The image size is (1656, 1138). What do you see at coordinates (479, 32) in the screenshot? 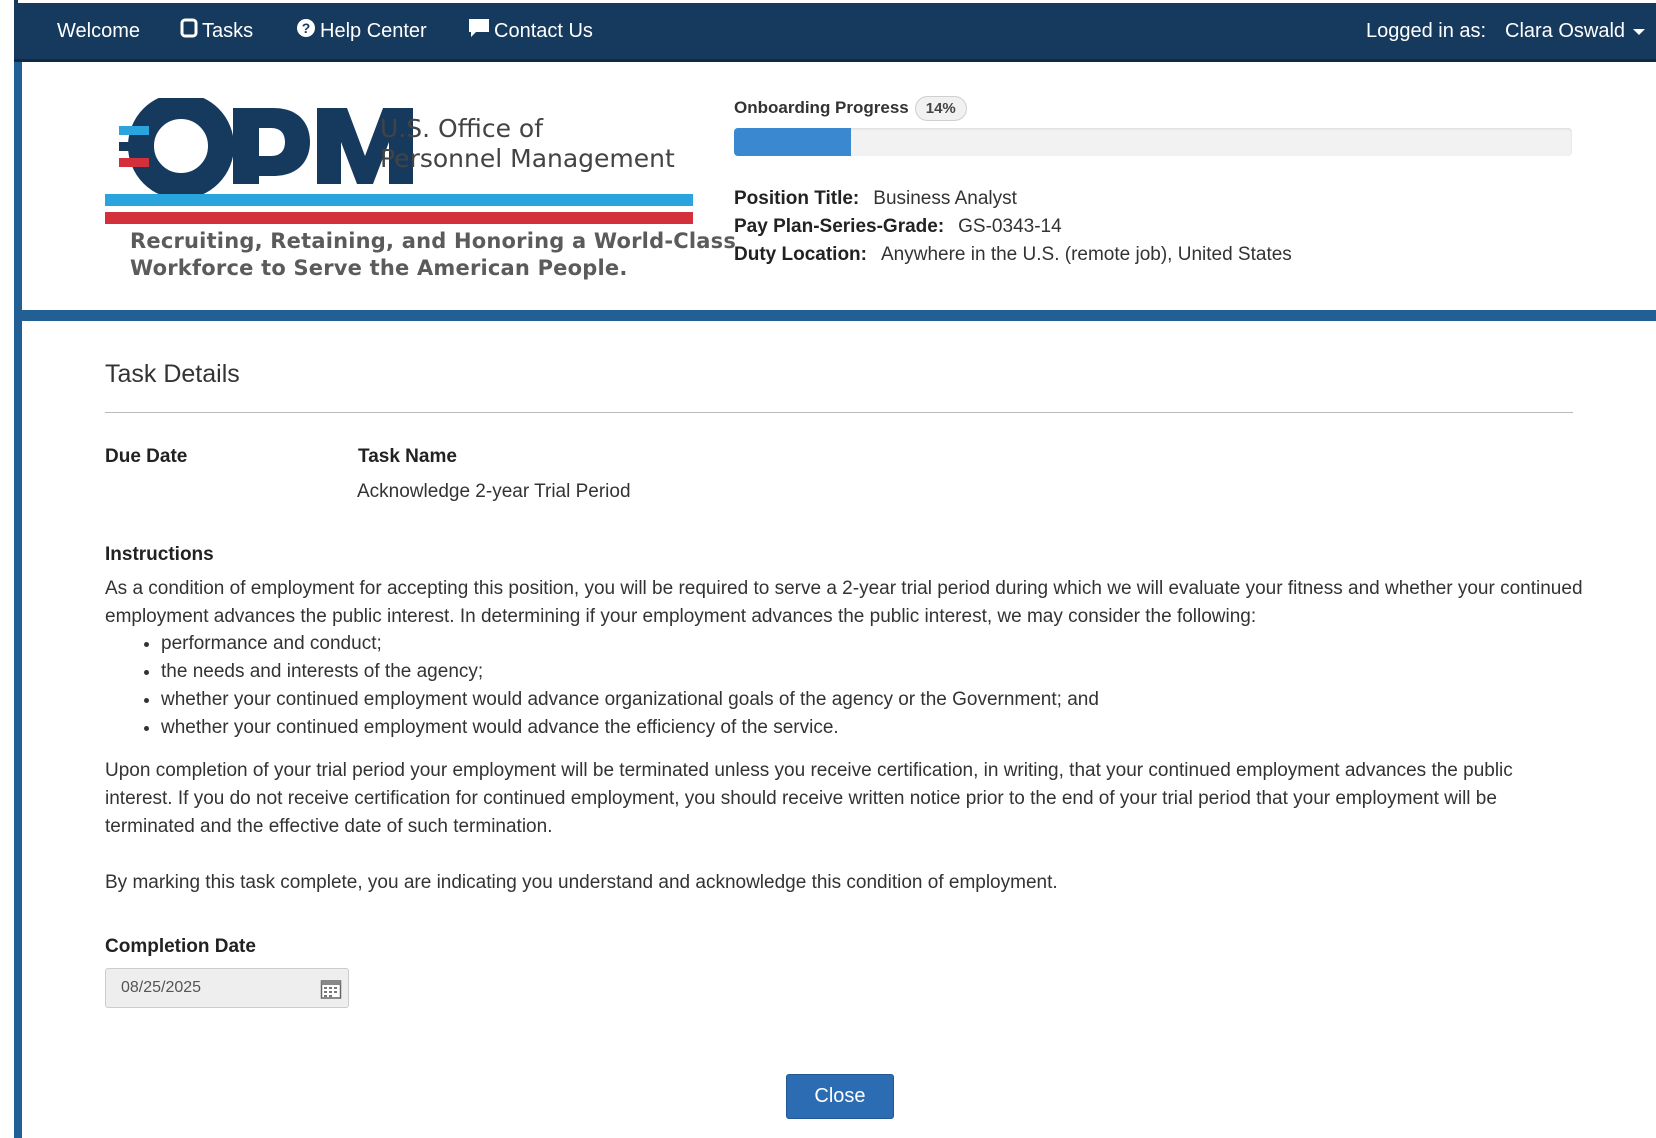
I see `comment-icon` at bounding box center [479, 32].